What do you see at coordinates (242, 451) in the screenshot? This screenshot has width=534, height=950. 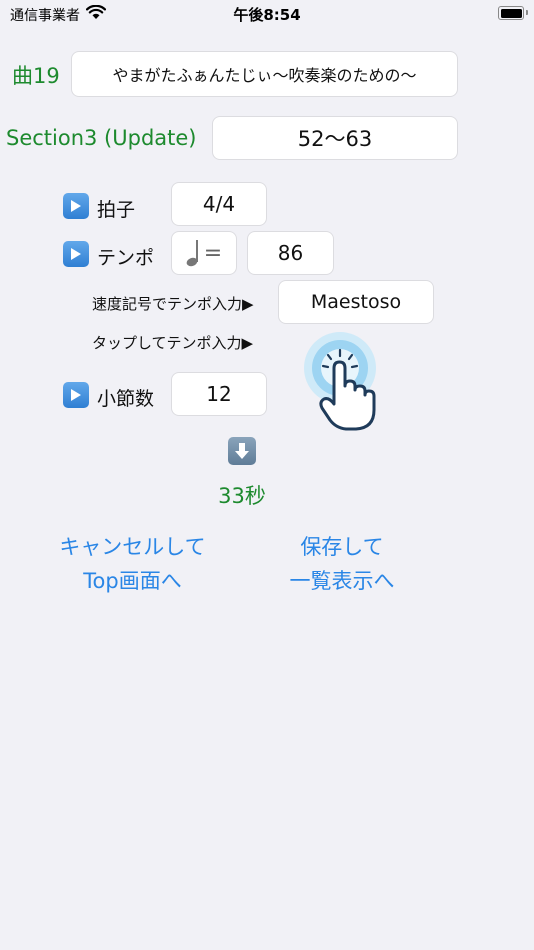 I see `down-arrow-icon` at bounding box center [242, 451].